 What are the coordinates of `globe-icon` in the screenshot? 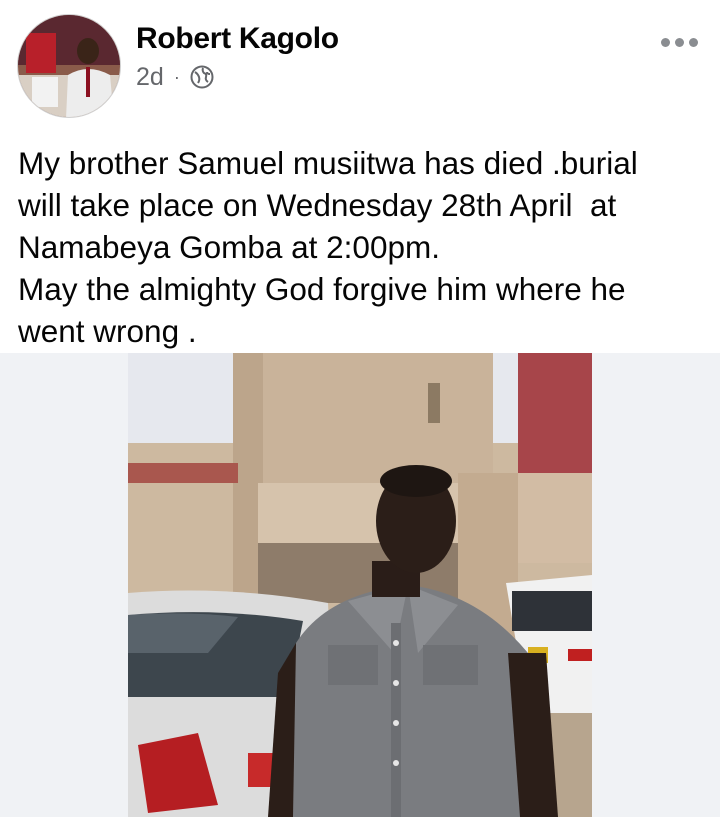 It's located at (202, 77).